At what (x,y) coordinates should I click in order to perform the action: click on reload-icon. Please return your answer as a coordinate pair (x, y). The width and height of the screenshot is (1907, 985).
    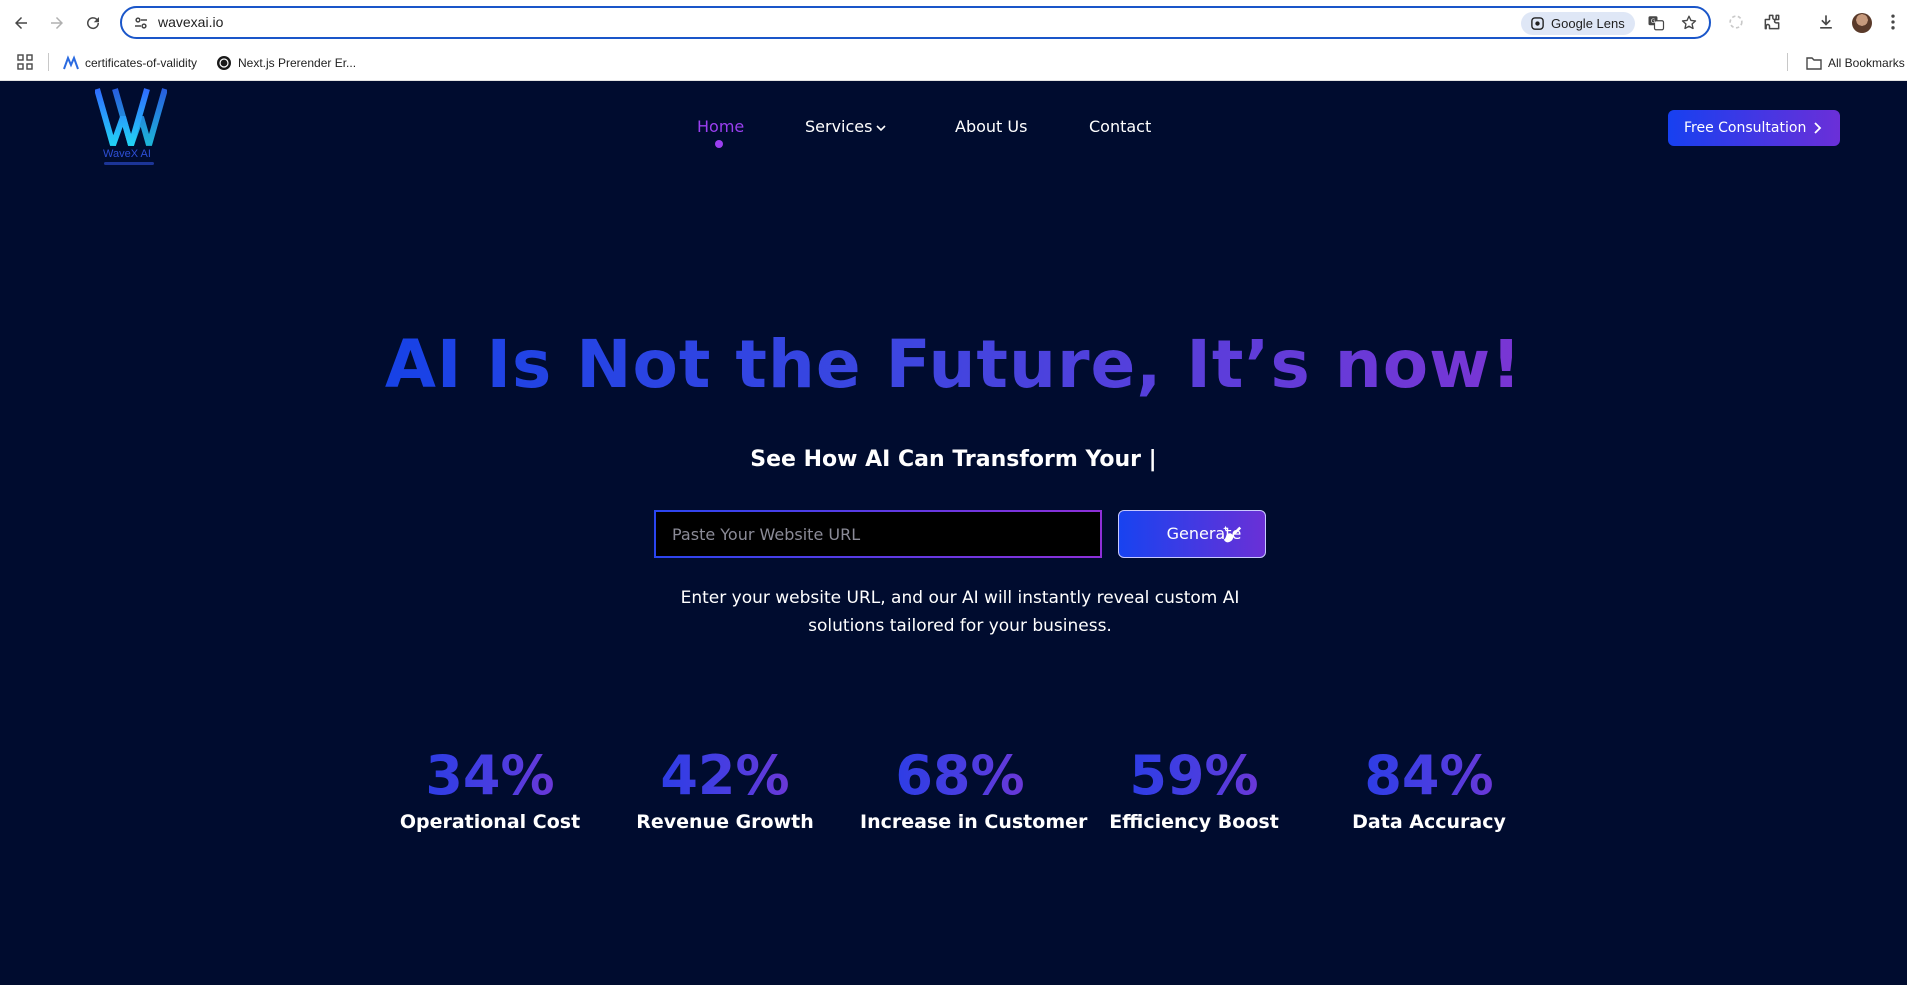
    Looking at the image, I should click on (93, 23).